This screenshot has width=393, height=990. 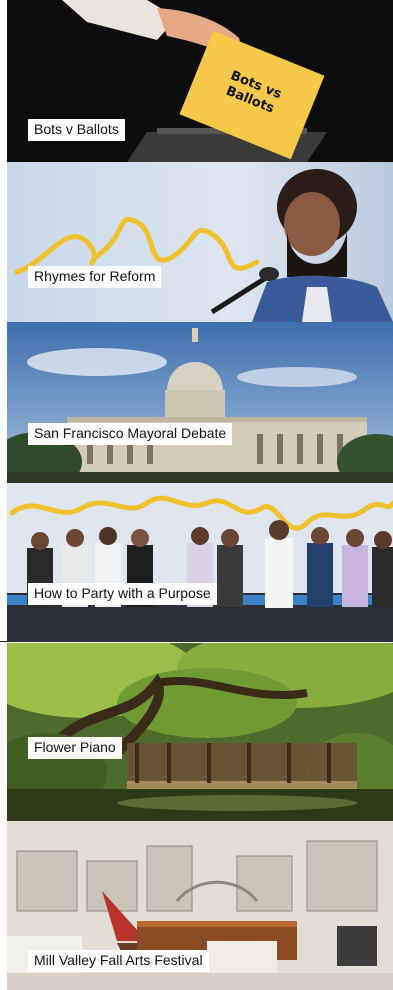 I want to click on section-divider, so click(x=196, y=641).